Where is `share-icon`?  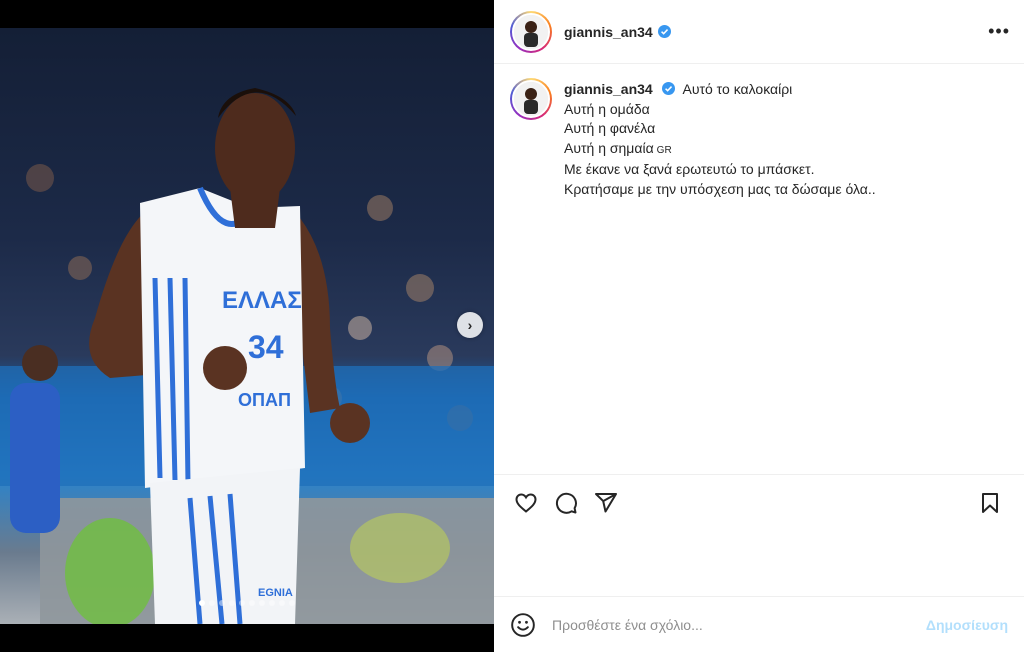 share-icon is located at coordinates (606, 502).